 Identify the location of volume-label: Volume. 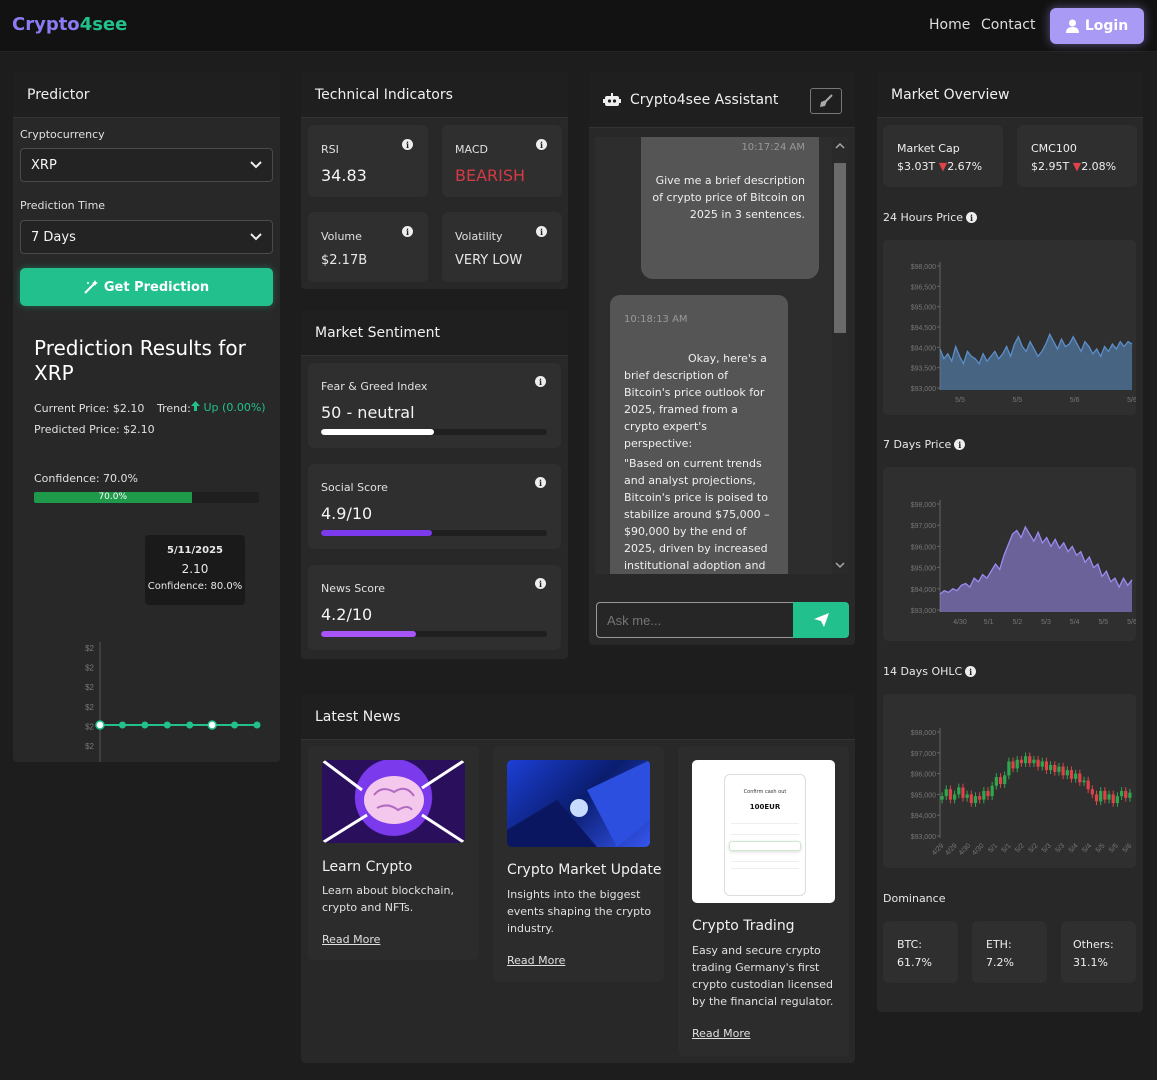
(341, 236).